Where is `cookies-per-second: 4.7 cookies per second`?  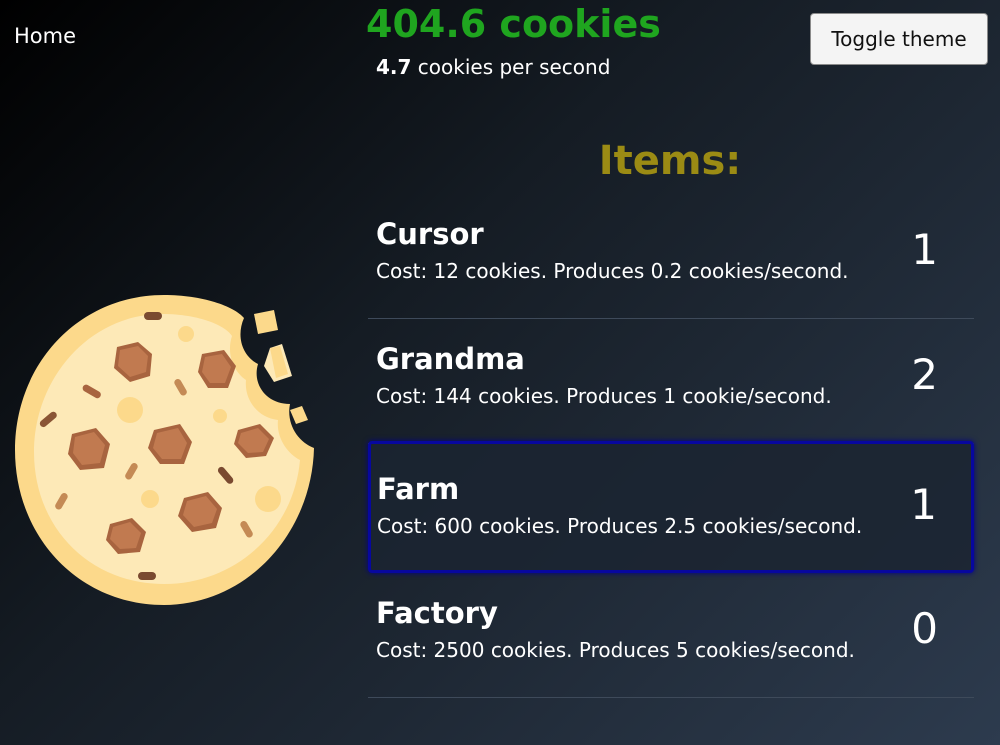 cookies-per-second: 4.7 cookies per second is located at coordinates (493, 67).